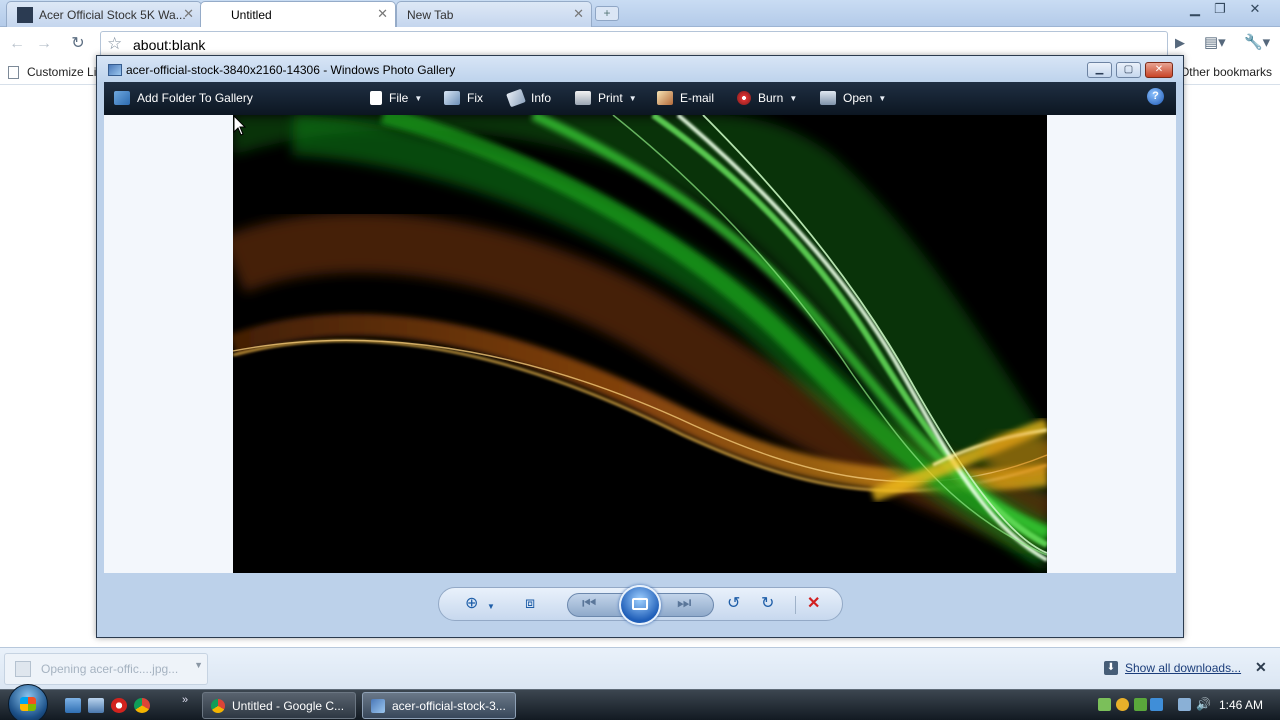 The width and height of the screenshot is (1280, 720). I want to click on file-menu: File ▼, so click(396, 98).